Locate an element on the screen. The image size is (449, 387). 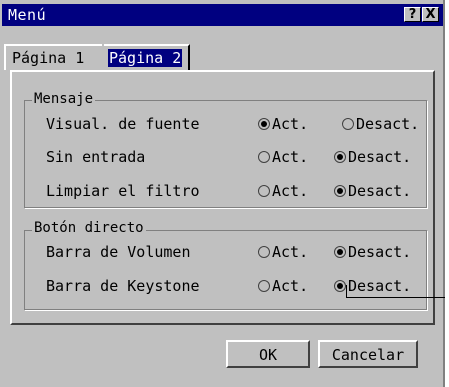
row-label-barra-de-volumen: Barra de Volumen is located at coordinates (118, 252).